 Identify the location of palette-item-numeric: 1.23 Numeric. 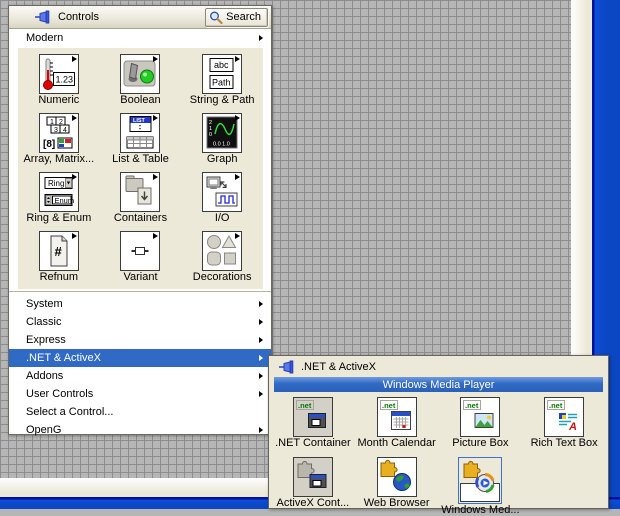
(59, 79).